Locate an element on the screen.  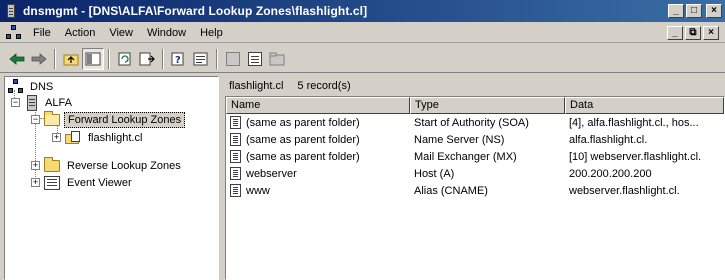
doc-minimize-button: _ is located at coordinates (675, 32).